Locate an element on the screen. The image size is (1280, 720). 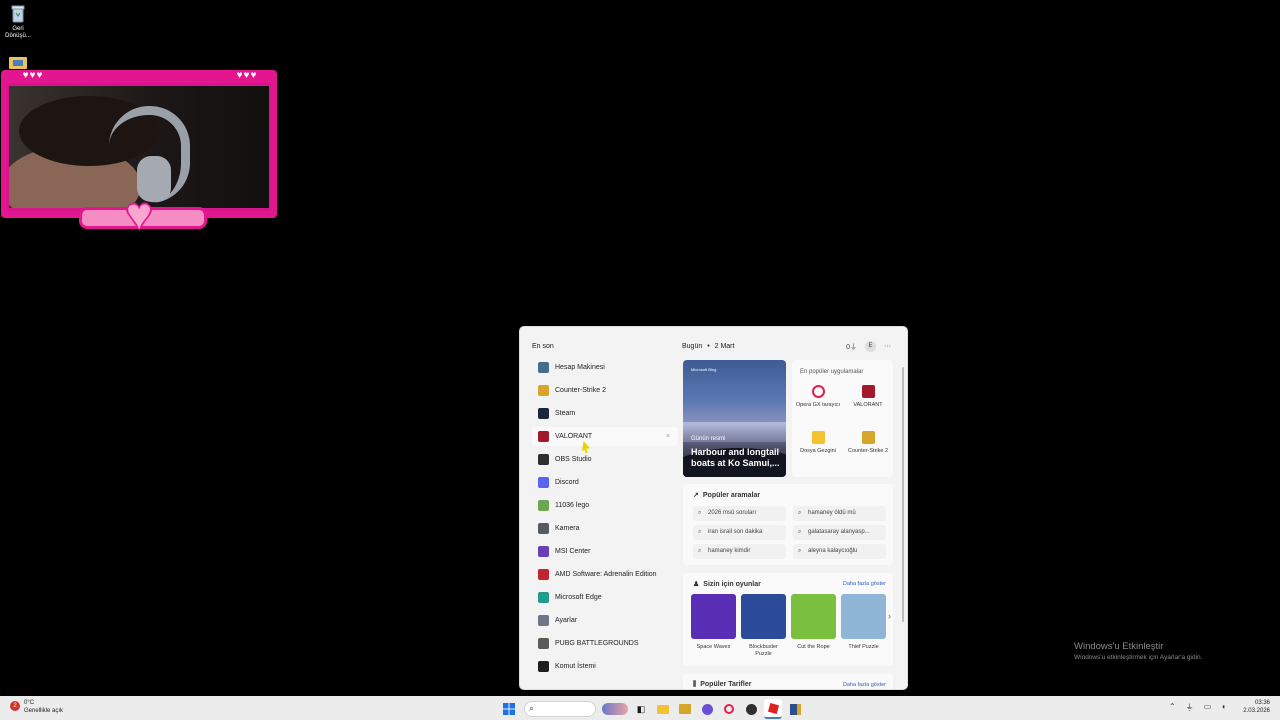
recipes-card: ⫼ Popüler Tarifler Daha fazla göster is located at coordinates (788, 681).